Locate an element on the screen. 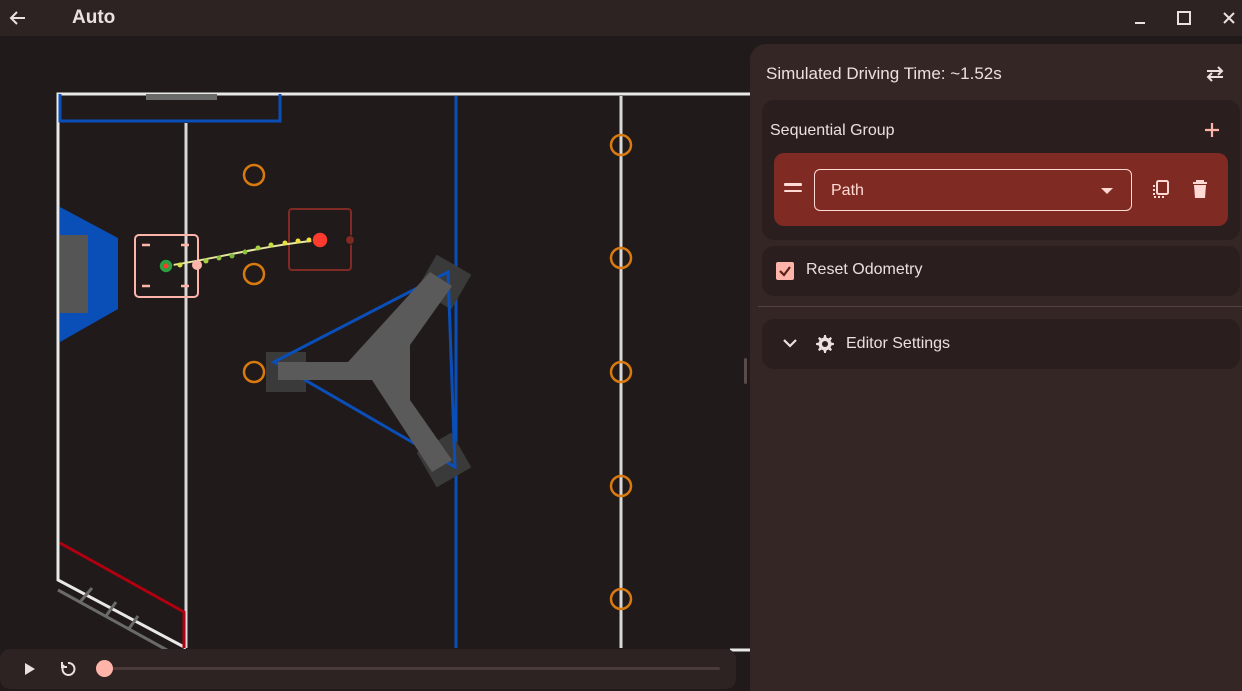 Image resolution: width=1242 pixels, height=691 pixels. back-button is located at coordinates (18, 18).